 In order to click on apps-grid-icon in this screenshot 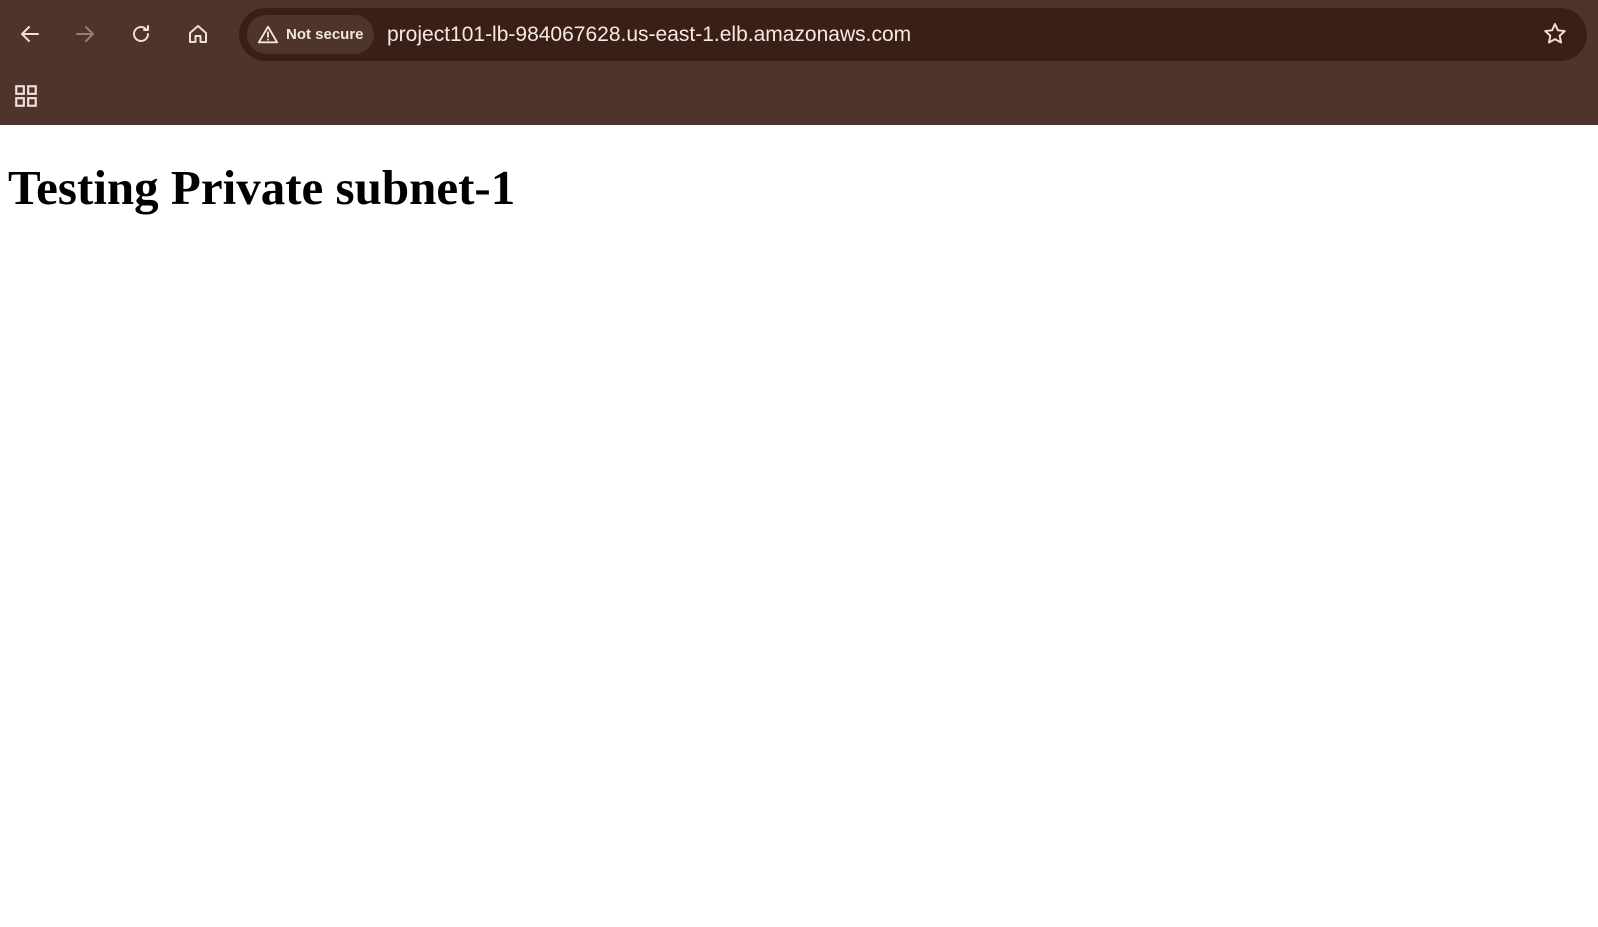, I will do `click(26, 96)`.